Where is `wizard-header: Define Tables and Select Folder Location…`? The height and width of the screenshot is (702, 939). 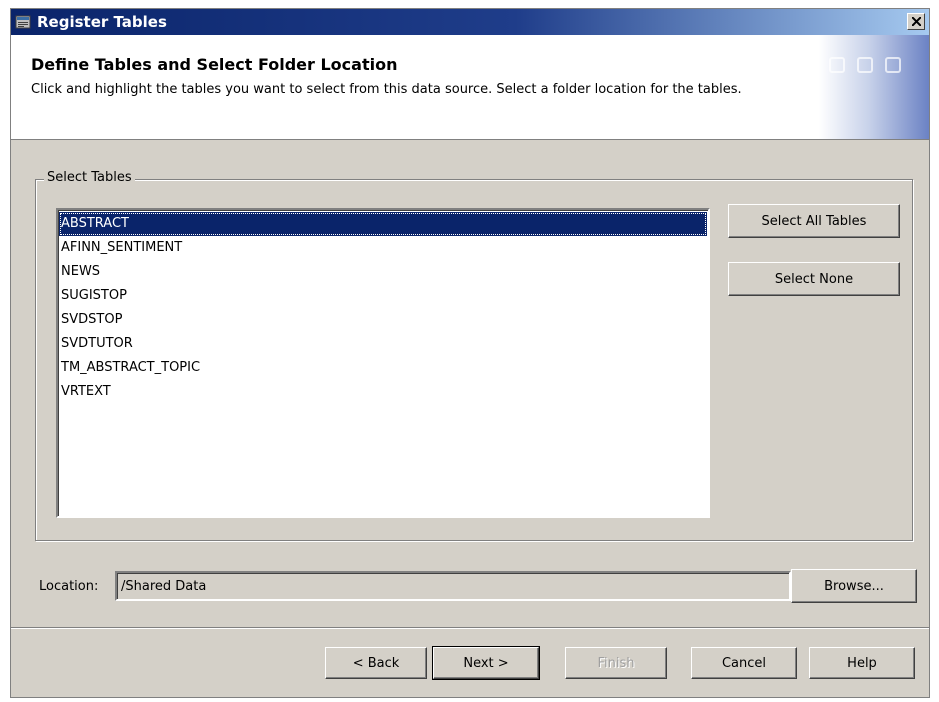 wizard-header: Define Tables and Select Folder Location… is located at coordinates (470, 87).